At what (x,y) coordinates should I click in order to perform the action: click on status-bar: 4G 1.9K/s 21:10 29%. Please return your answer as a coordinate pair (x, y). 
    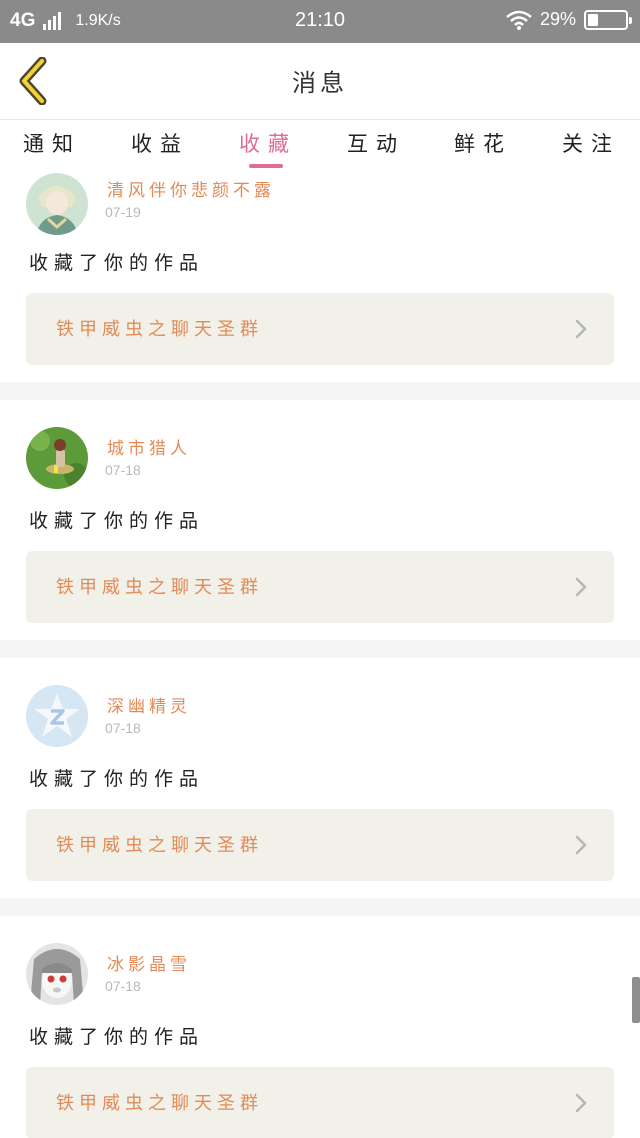
    Looking at the image, I should click on (320, 21).